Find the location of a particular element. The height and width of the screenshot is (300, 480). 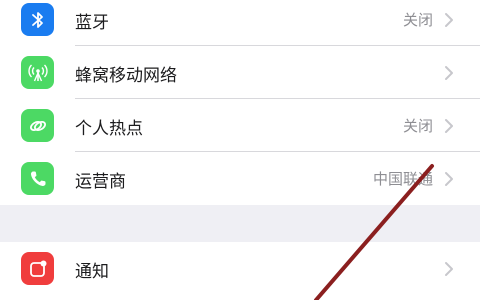

hotspot-status: 关闭 is located at coordinates (417, 126).